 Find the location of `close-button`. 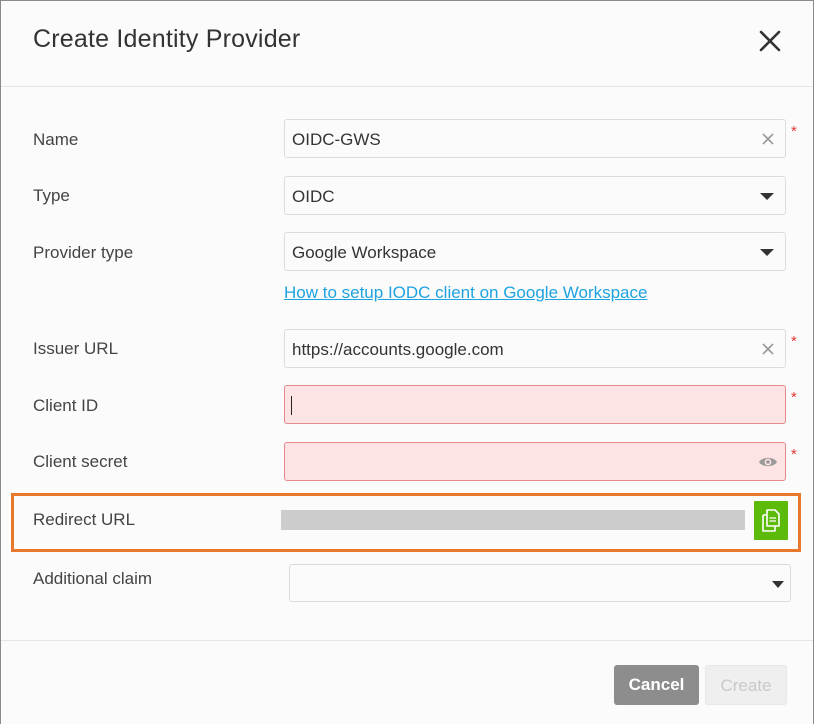

close-button is located at coordinates (770, 41).